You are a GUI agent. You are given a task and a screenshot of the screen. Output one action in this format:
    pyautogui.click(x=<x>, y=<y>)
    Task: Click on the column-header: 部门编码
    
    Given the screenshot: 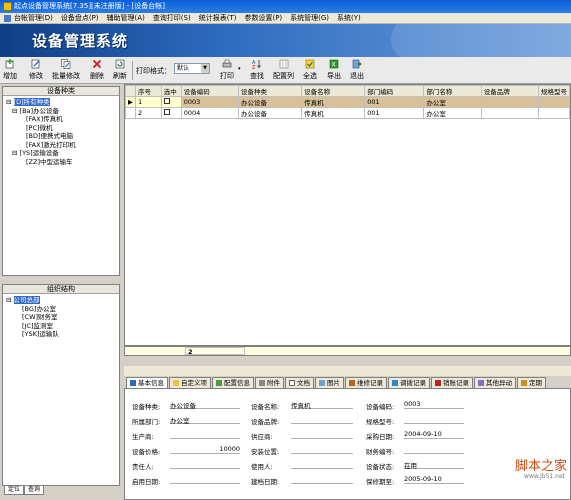 What is the action you would take?
    pyautogui.click(x=394, y=91)
    